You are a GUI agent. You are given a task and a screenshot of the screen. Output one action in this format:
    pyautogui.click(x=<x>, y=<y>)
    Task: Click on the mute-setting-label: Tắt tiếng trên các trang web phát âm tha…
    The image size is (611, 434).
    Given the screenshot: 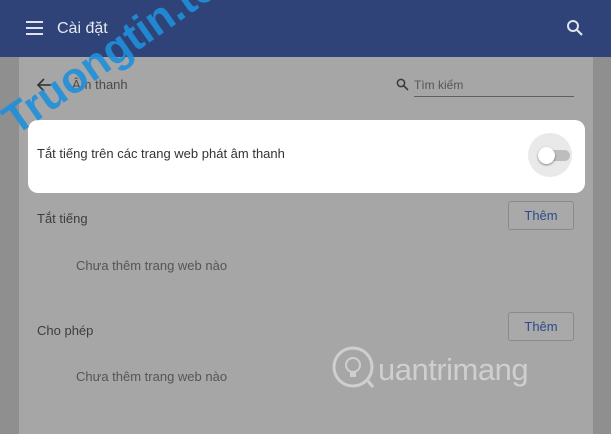 What is the action you would take?
    pyautogui.click(x=161, y=153)
    